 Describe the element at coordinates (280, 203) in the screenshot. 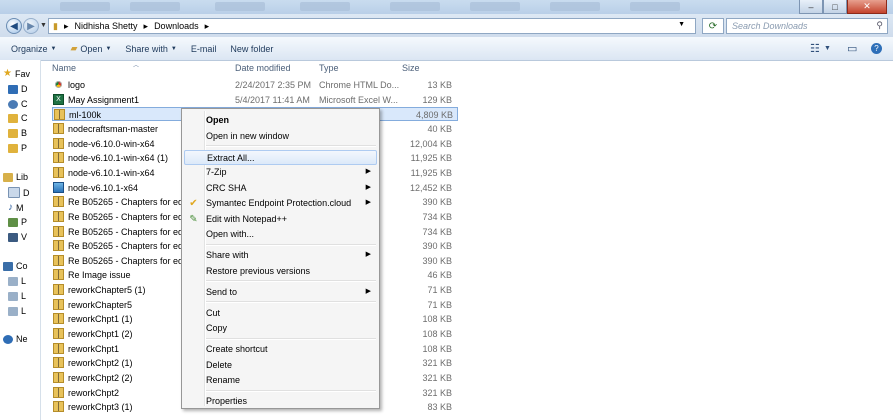

I see `menu-item-symantec-endpoint-protection-cloud: ✔ Symantec Endpoint Protection.cloud ▶` at that location.